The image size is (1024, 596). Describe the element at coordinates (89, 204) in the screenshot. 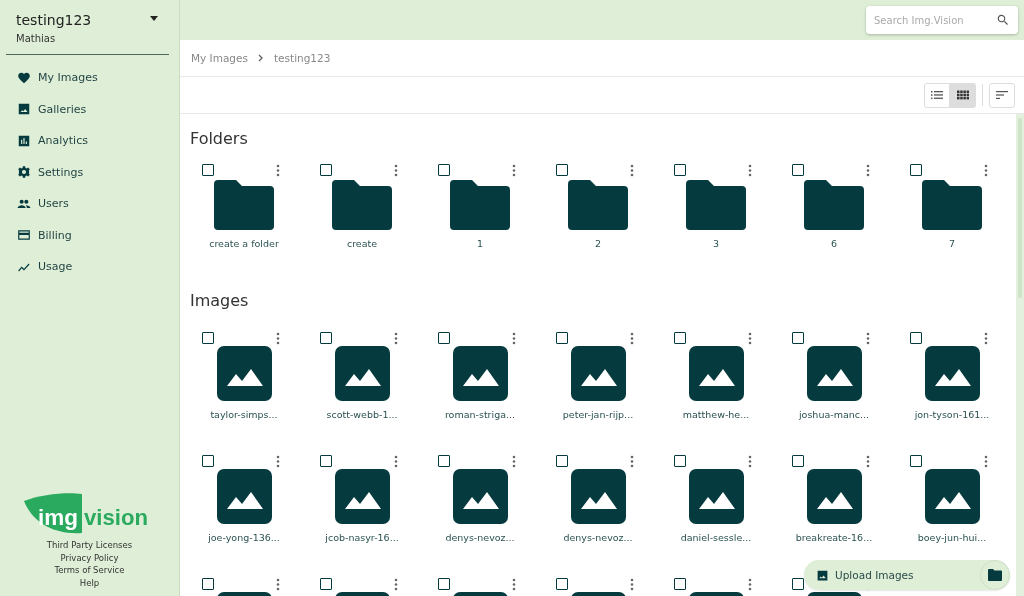

I see `nav-item: Users` at that location.